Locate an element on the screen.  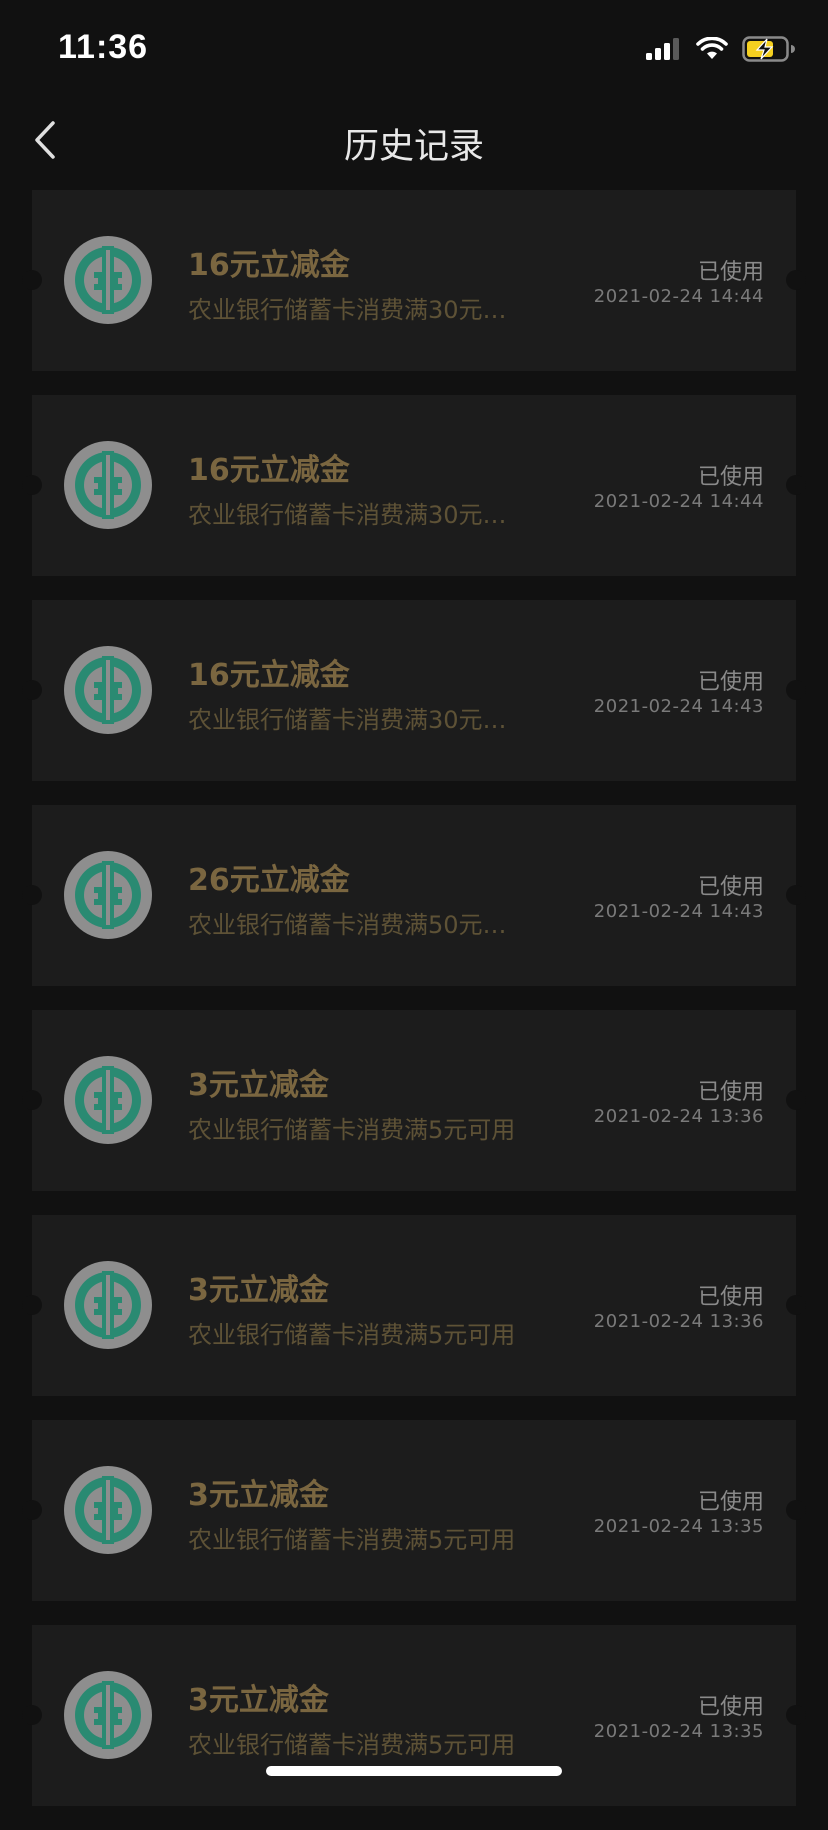
status-time: 11:36 is located at coordinates (103, 47).